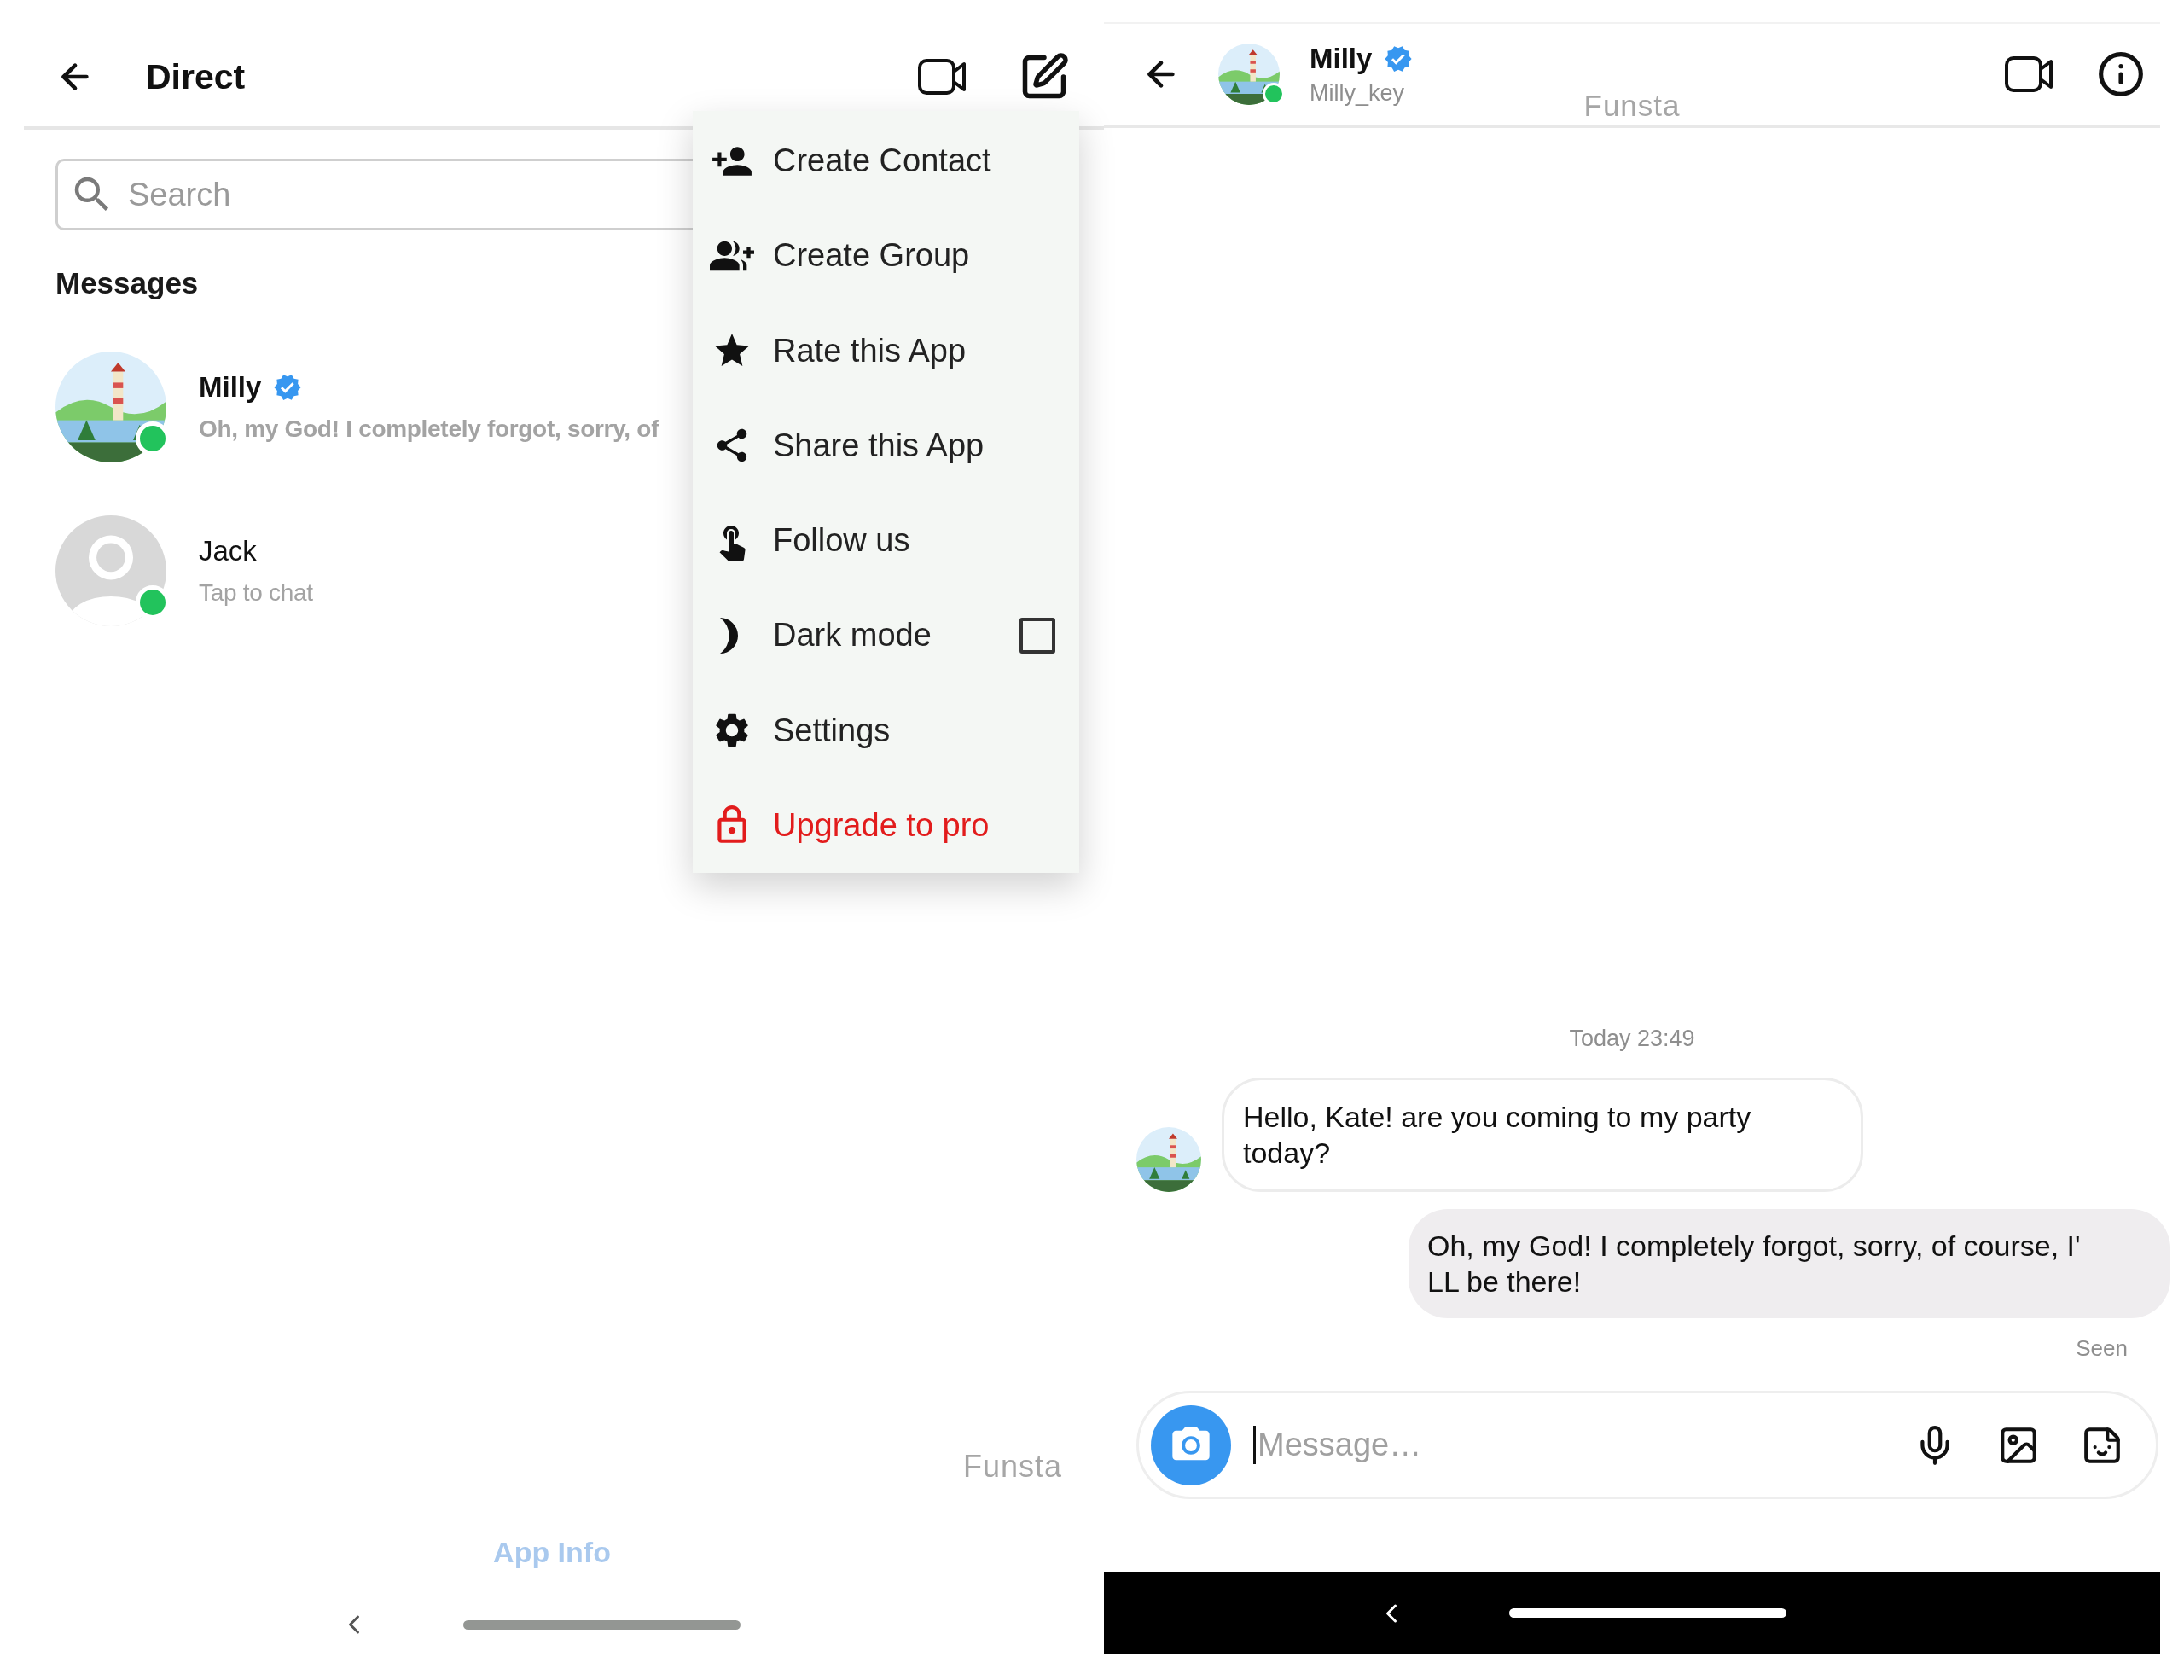 This screenshot has height=1680, width=2184. I want to click on message-preview: Oh, my God! I completely forgot, sorry, of, so click(429, 430).